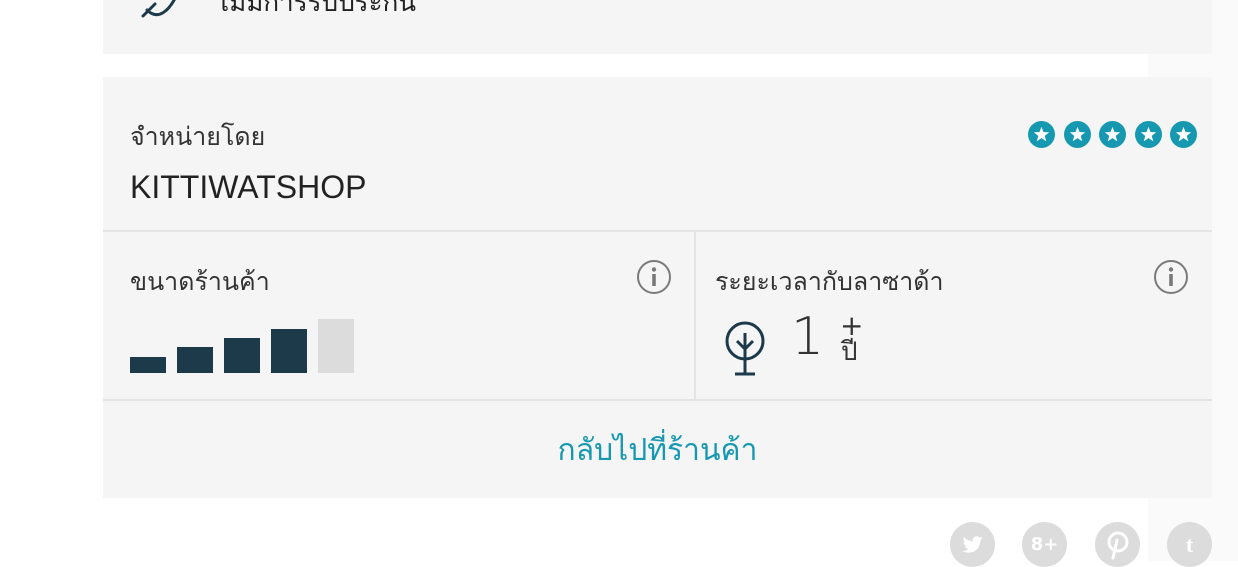  Describe the element at coordinates (248, 187) in the screenshot. I see `seller-name: KITTIWATSHOP` at that location.